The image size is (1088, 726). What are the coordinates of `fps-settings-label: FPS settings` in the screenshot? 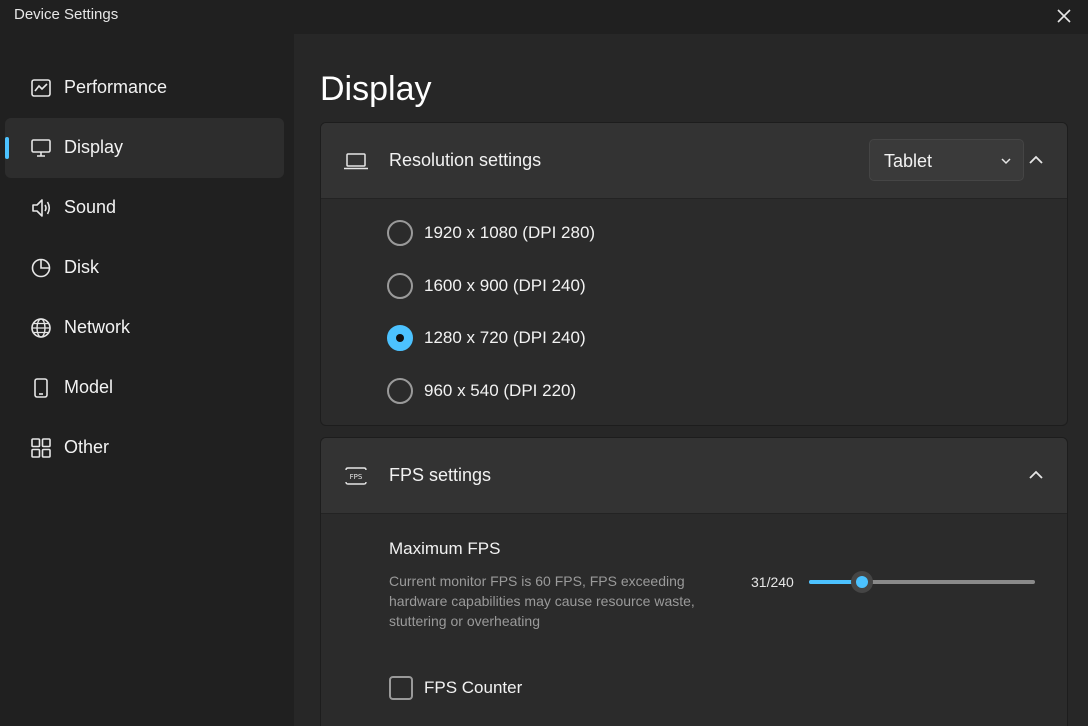 It's located at (440, 475).